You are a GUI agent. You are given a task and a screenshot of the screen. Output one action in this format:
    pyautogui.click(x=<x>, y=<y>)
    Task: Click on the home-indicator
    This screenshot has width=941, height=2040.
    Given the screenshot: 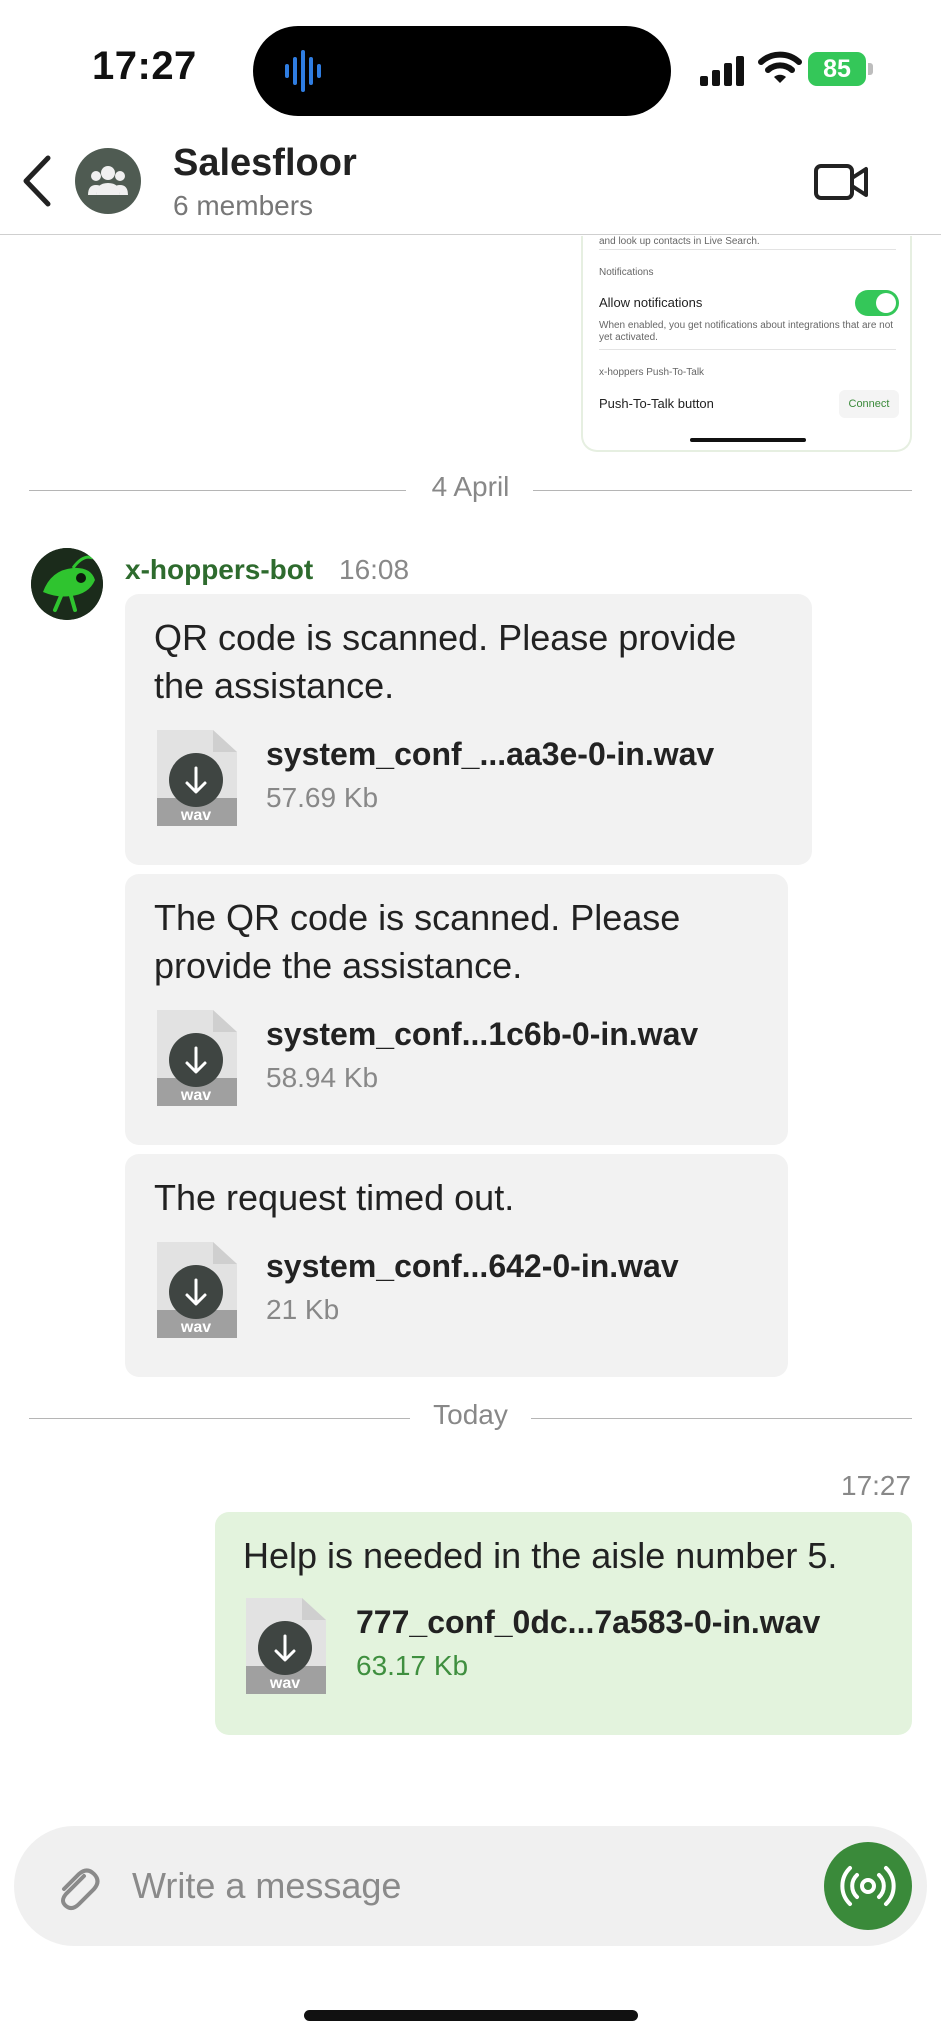 What is the action you would take?
    pyautogui.click(x=471, y=2015)
    